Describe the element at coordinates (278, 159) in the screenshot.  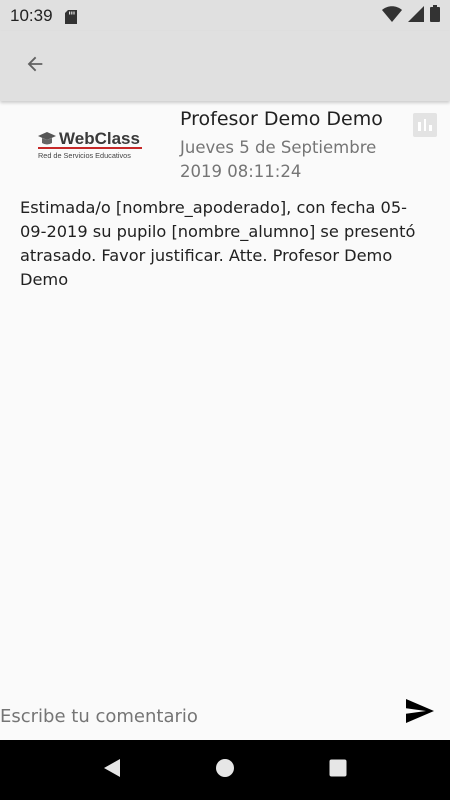
I see `message-date: Jueves 5 de Septiembre 2019 08:11:24` at that location.